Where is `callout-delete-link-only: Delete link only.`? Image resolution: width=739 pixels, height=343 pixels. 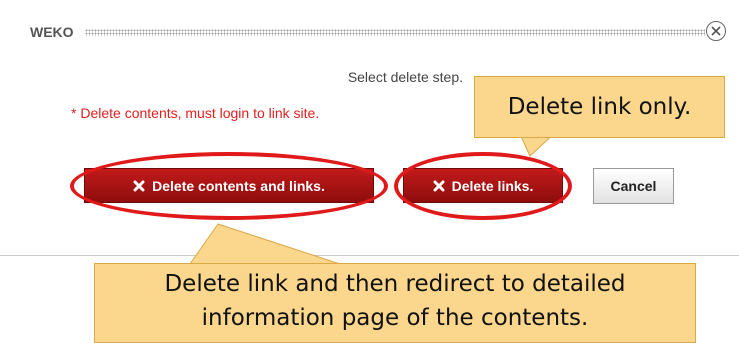
callout-delete-link-only: Delete link only. is located at coordinates (599, 107).